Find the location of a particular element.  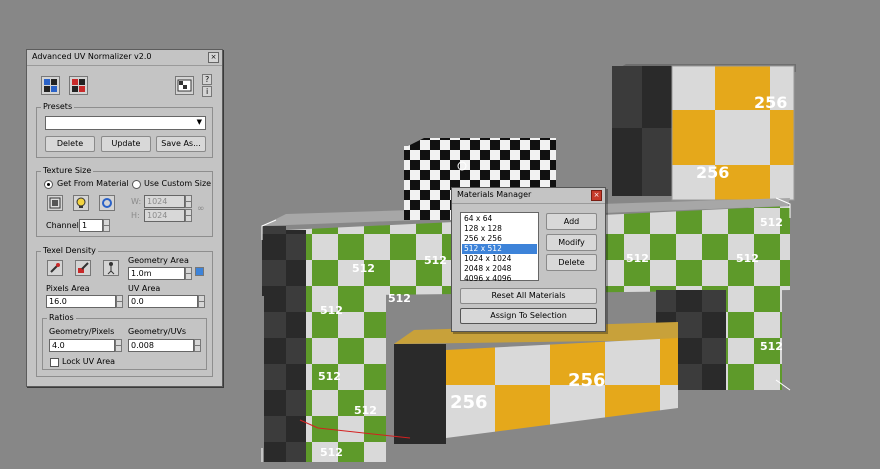

reset-all-materials-button: Reset All Materials is located at coordinates (528, 296).